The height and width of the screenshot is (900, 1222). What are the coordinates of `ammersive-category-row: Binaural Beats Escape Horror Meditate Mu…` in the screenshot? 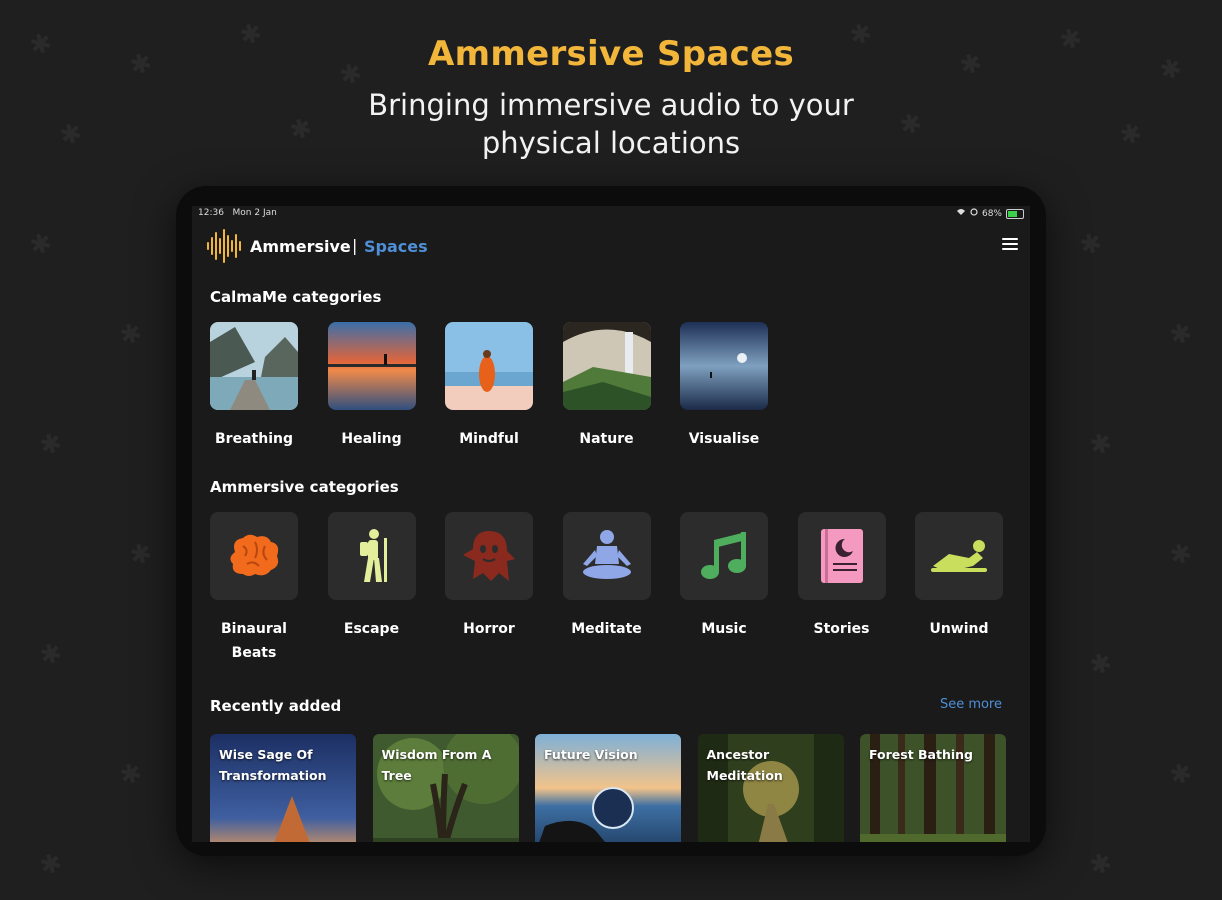 It's located at (620, 588).